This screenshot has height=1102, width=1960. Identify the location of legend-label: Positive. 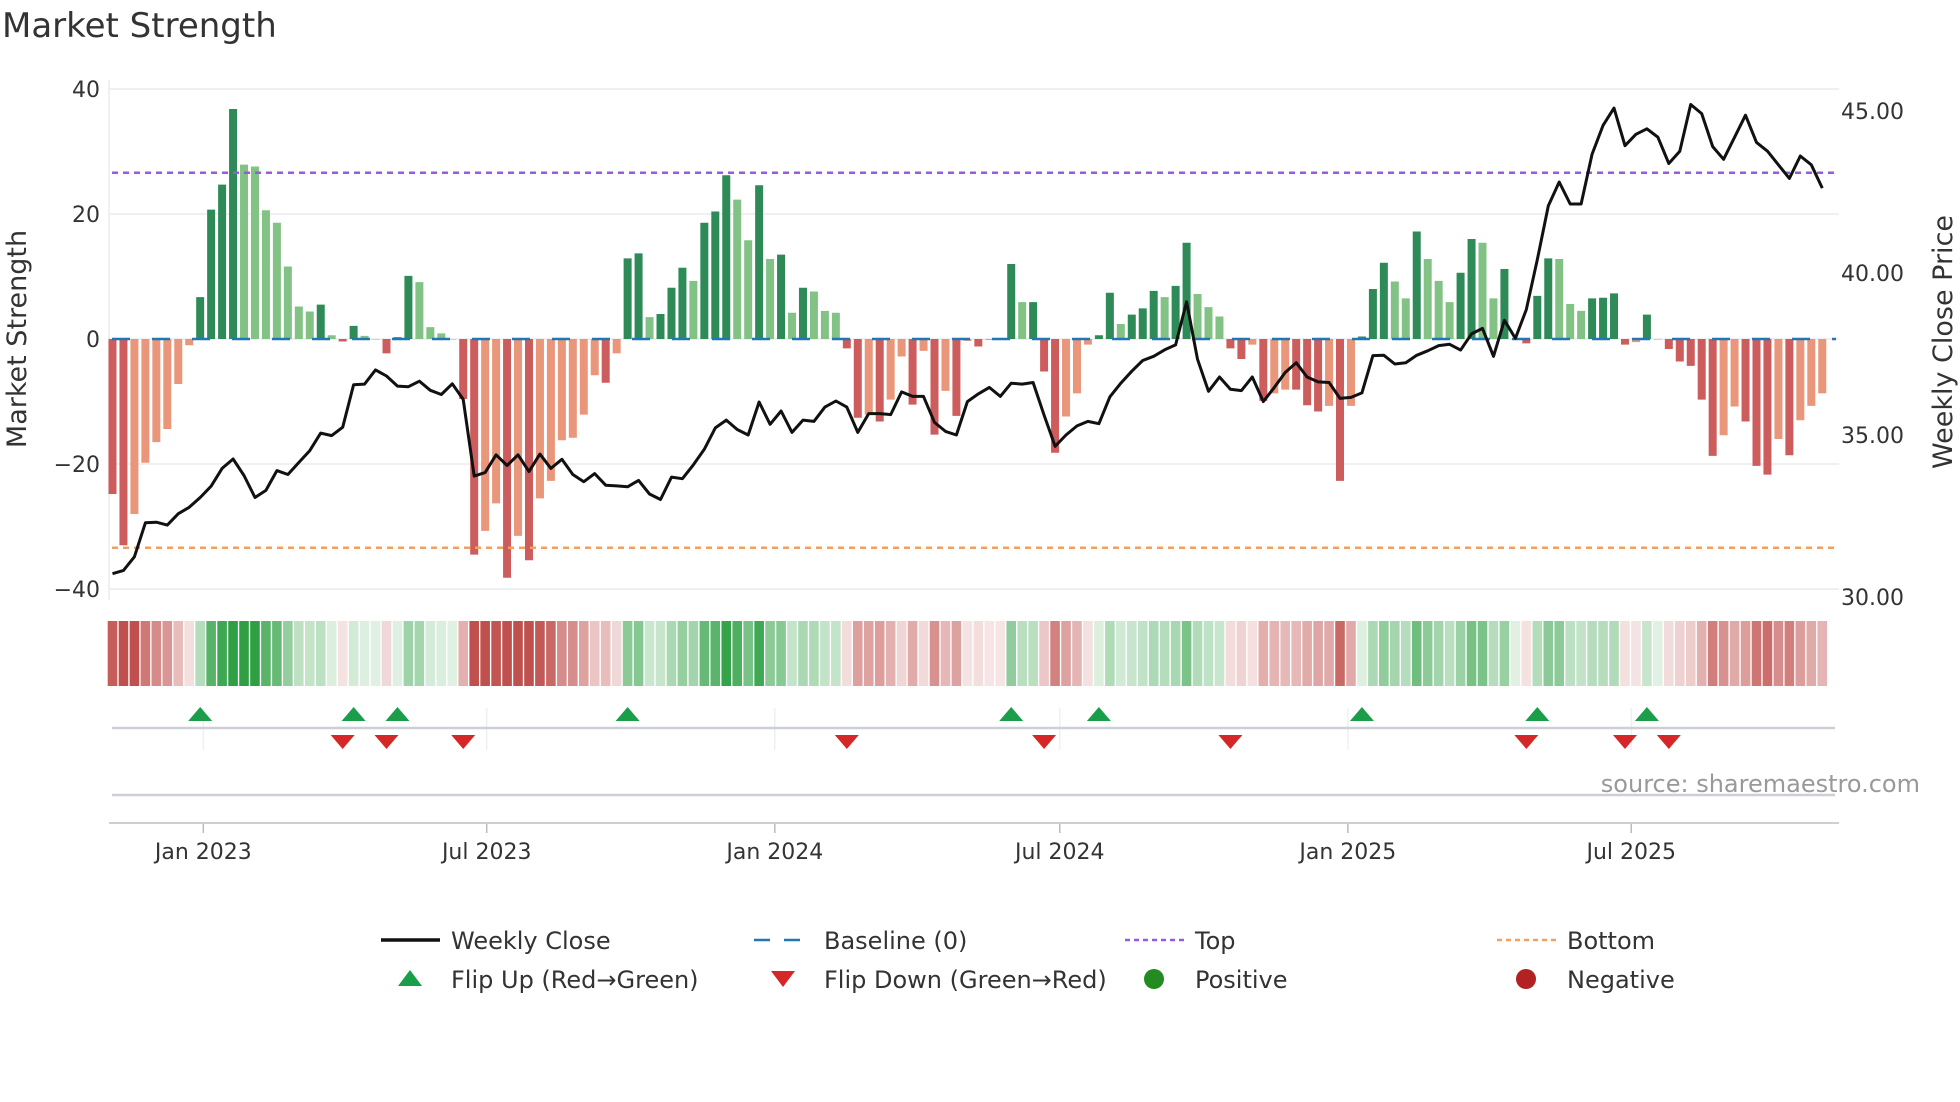
(1241, 980).